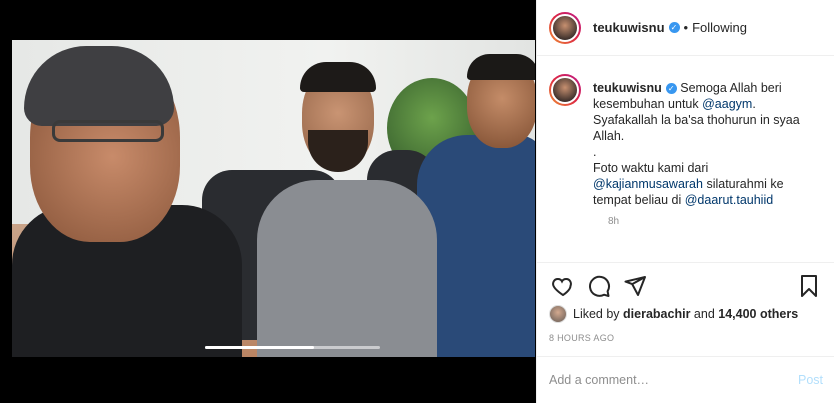 This screenshot has width=834, height=403. What do you see at coordinates (648, 184) in the screenshot?
I see `mention-link: @kajianmusawarah` at bounding box center [648, 184].